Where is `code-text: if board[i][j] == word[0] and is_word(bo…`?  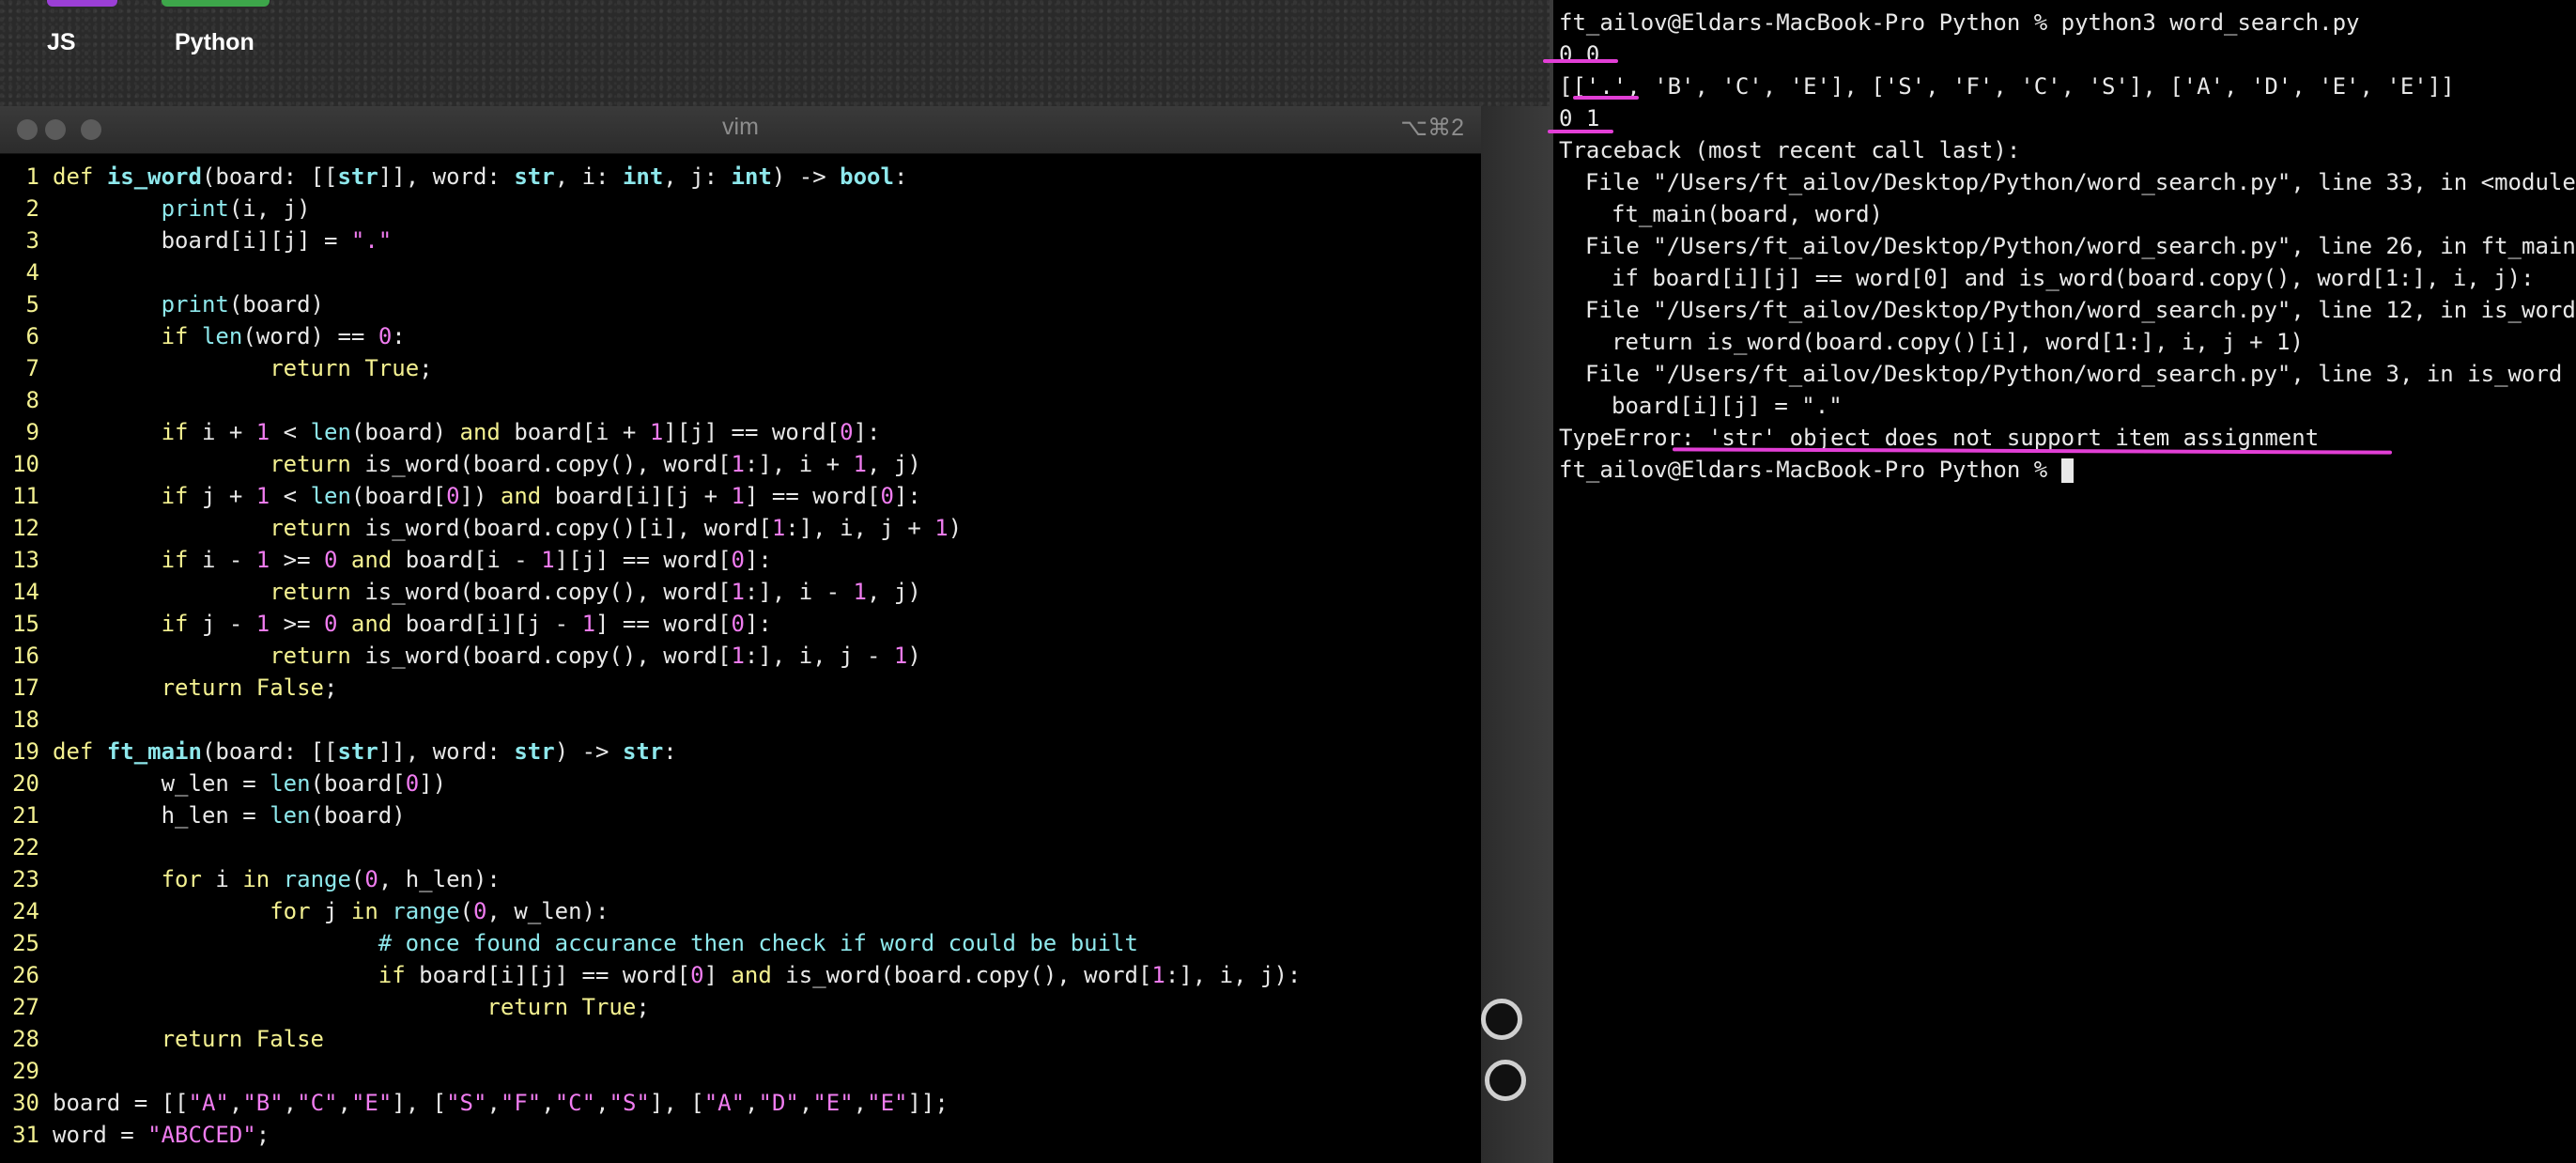
code-text: if board[i][j] == word[0] and is_word(bo… is located at coordinates (677, 975).